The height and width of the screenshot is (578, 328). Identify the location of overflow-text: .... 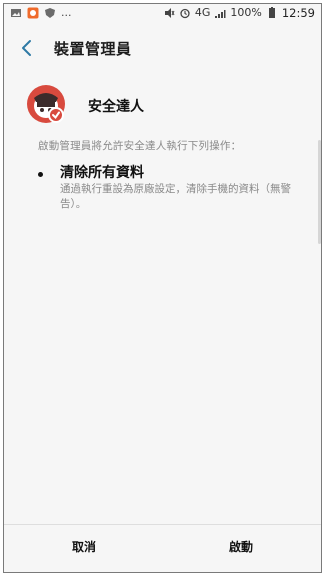
(66, 12).